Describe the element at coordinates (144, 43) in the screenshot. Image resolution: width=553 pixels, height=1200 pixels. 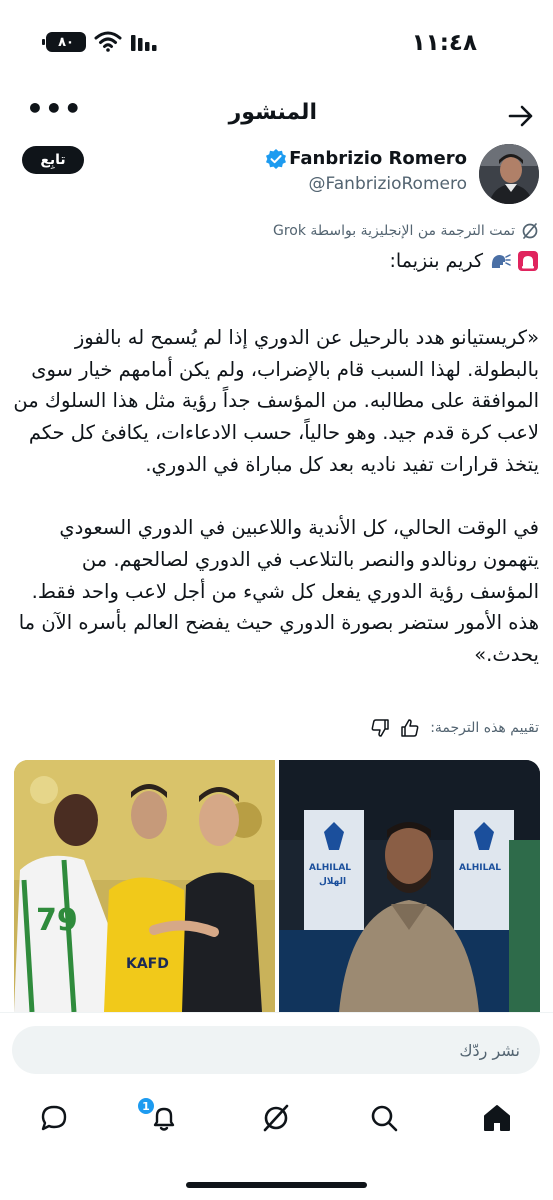
I see `signal-icon` at that location.